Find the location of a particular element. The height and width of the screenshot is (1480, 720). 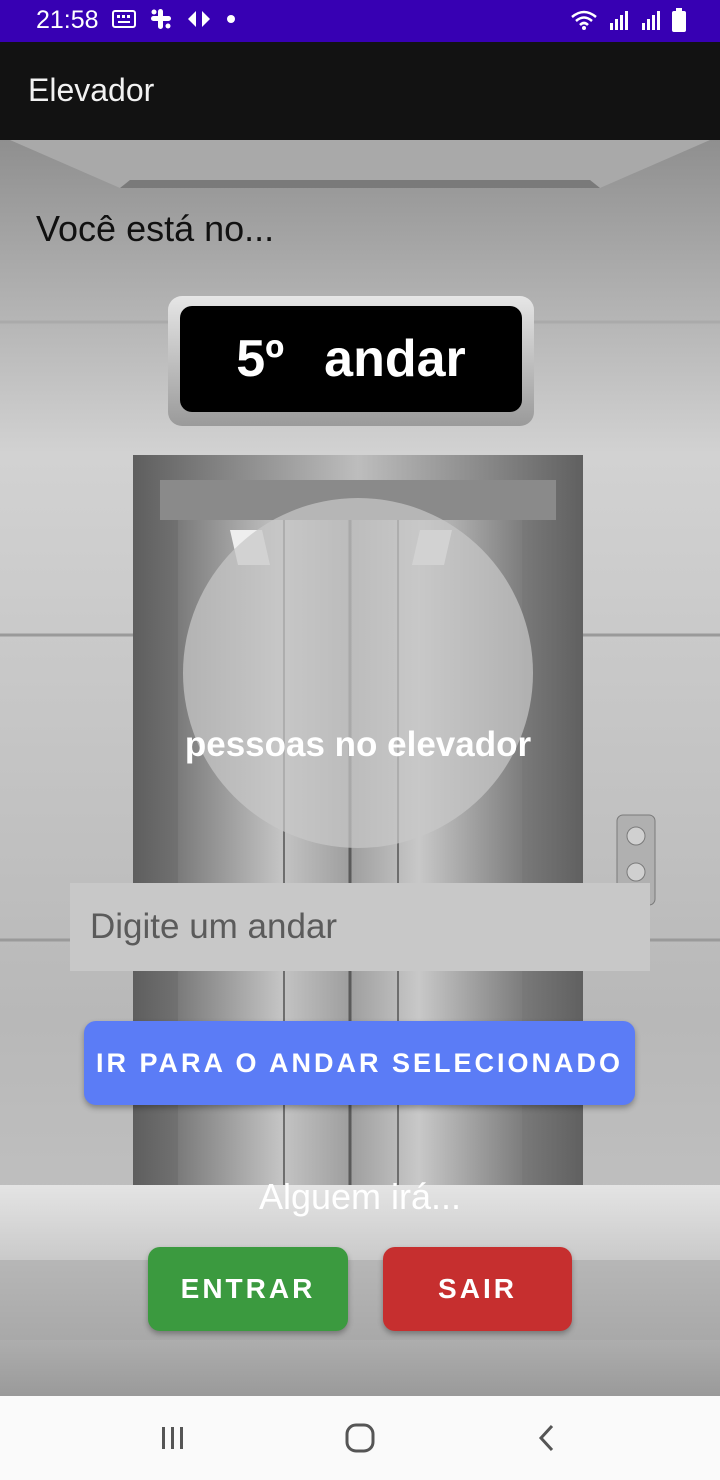

battery-icon is located at coordinates (679, 20).